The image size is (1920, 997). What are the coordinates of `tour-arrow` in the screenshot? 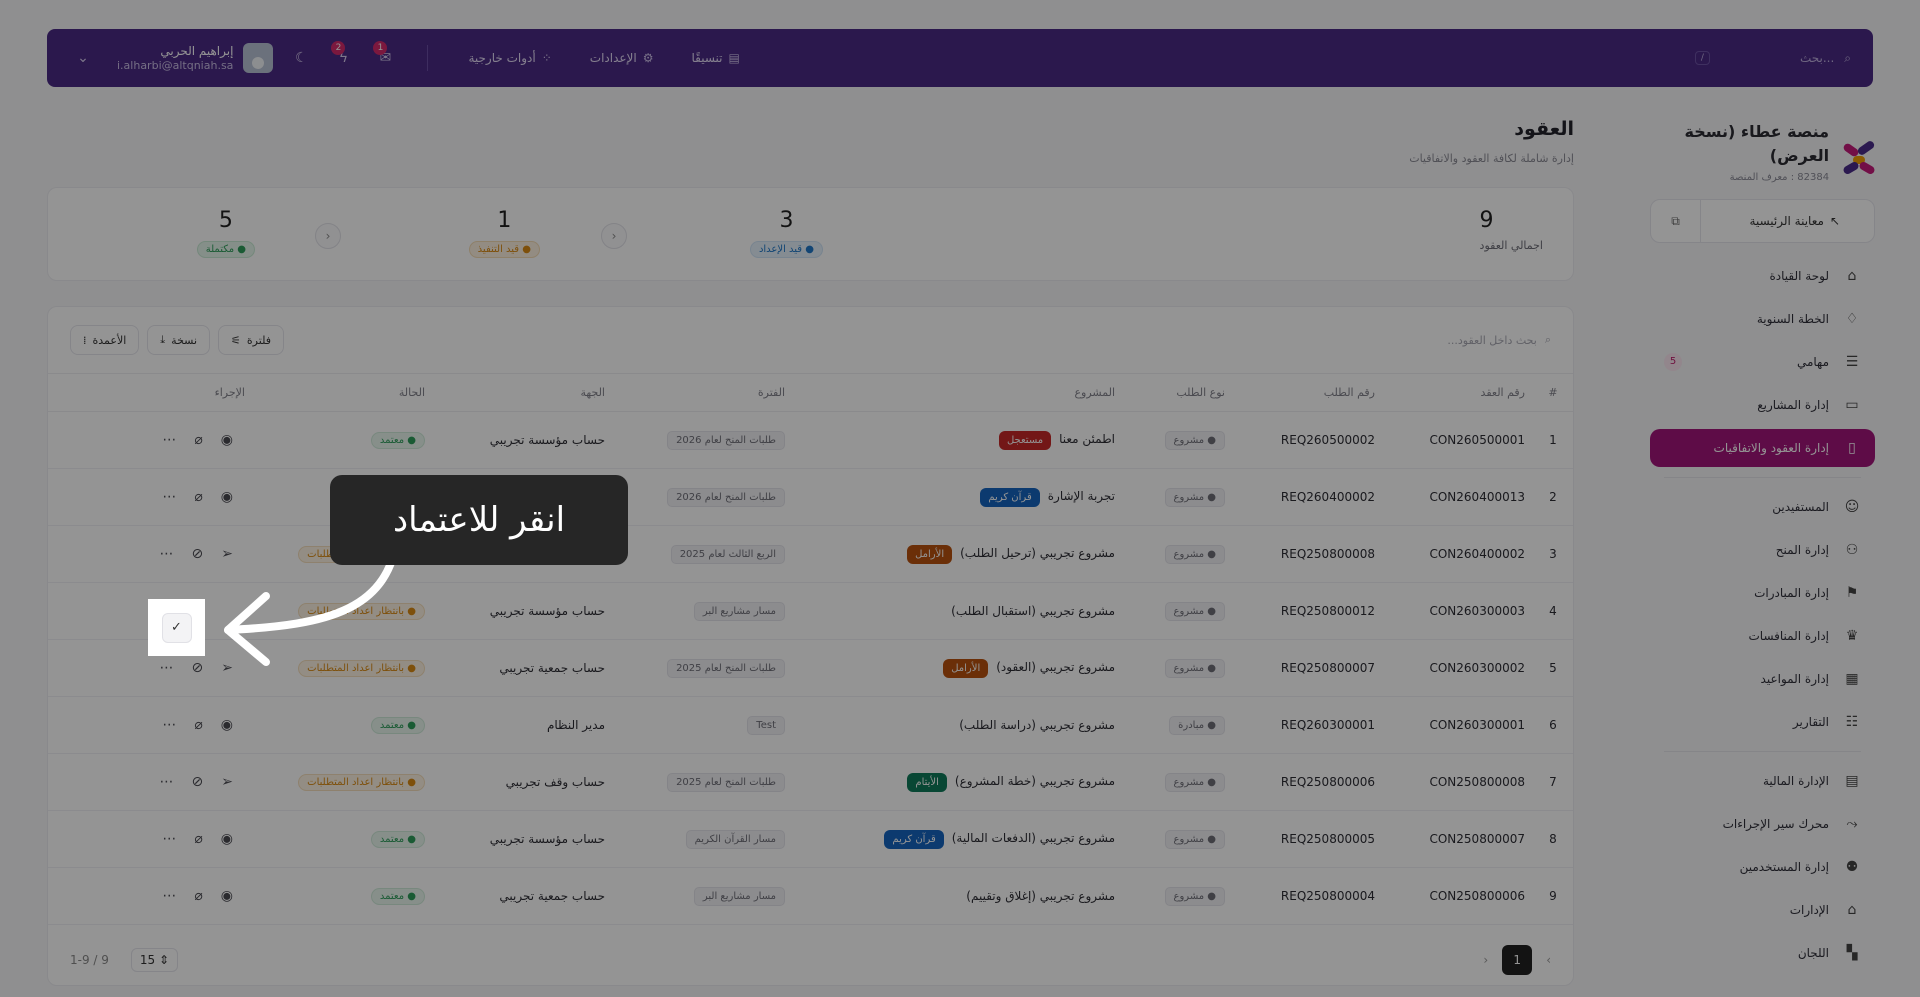 It's located at (313, 597).